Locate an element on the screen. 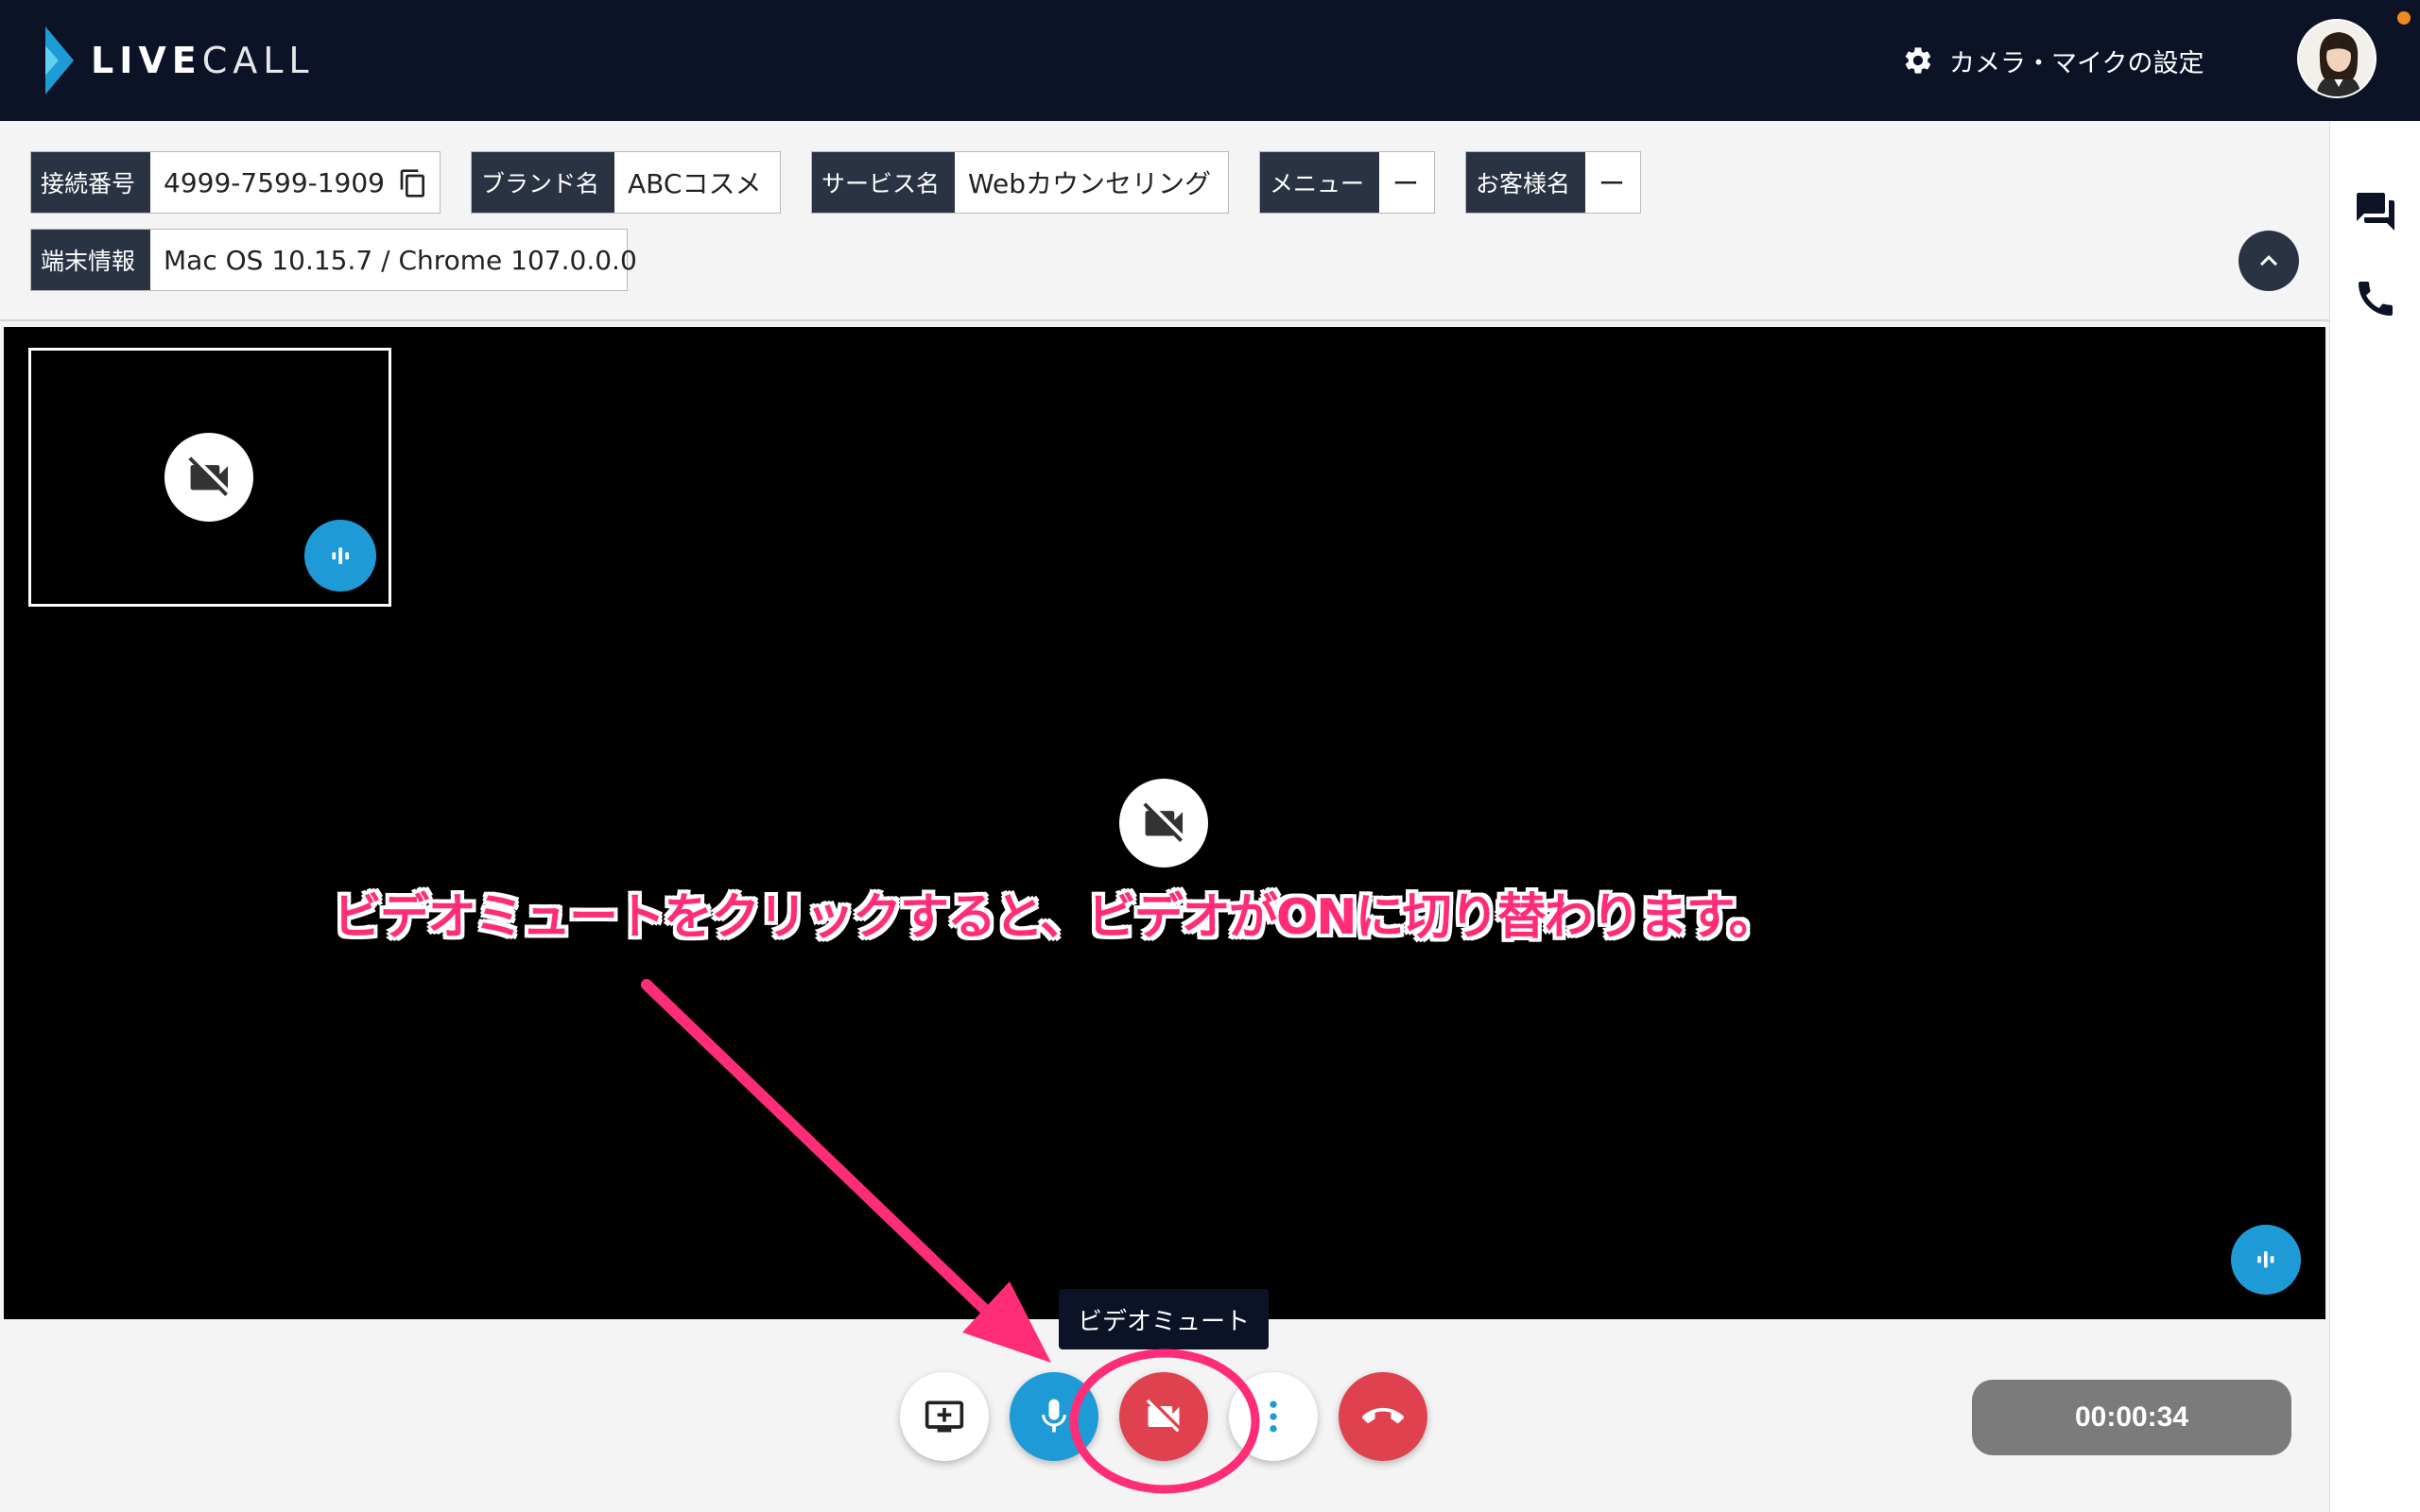 The height and width of the screenshot is (1512, 2420). camera-mic-settings-button: カメラ・マイクの設定 is located at coordinates (2053, 60).